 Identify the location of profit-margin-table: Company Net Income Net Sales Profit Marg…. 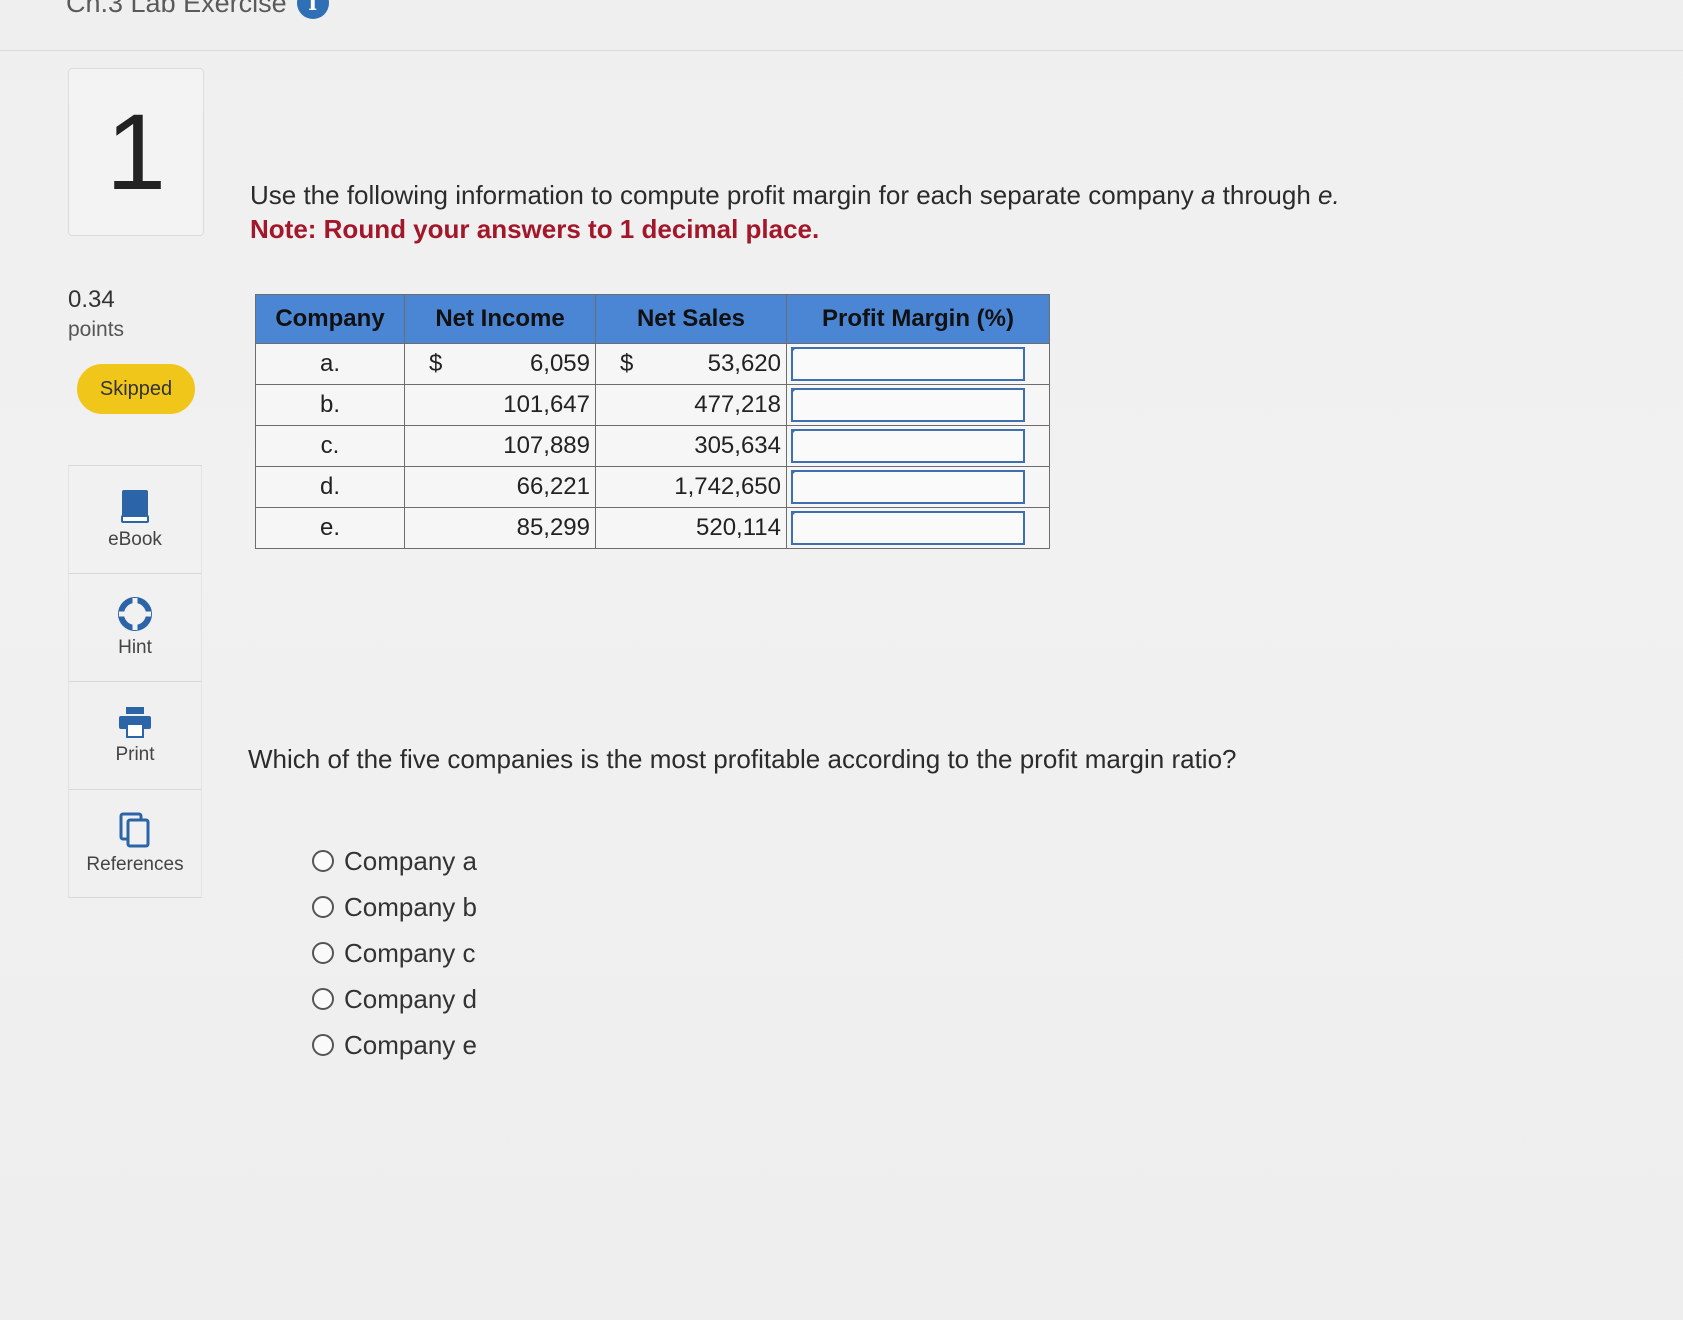
(652, 421).